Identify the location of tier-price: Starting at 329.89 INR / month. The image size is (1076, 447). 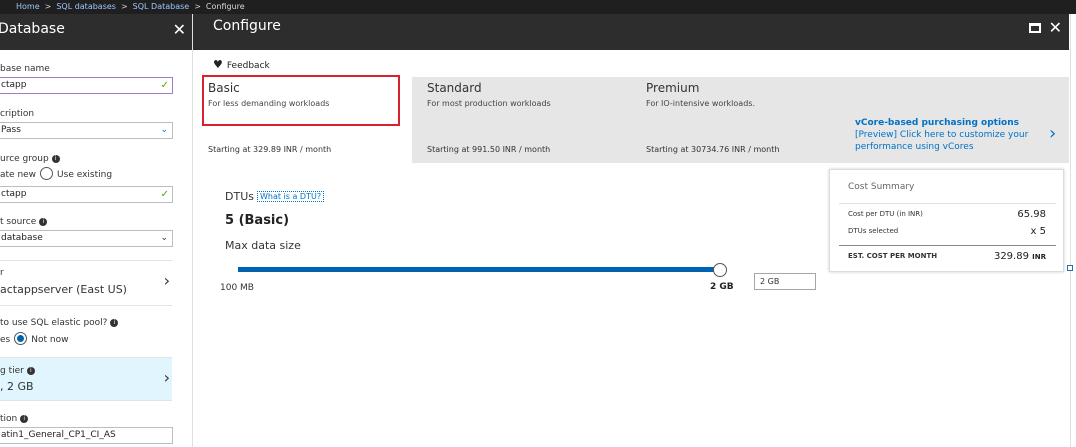
(270, 149).